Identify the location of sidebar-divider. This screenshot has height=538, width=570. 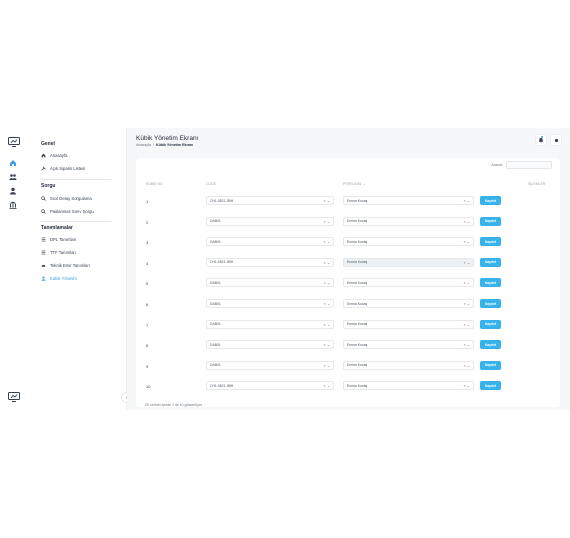
(76, 221).